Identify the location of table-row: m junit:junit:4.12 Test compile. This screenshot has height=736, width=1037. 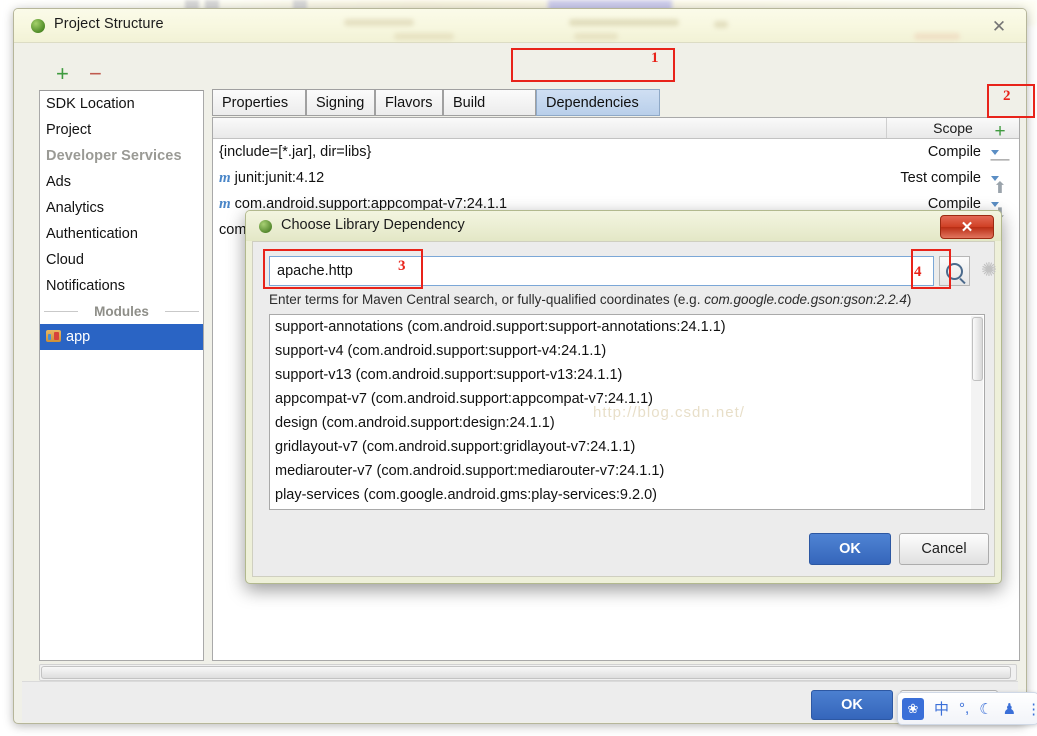
(616, 178).